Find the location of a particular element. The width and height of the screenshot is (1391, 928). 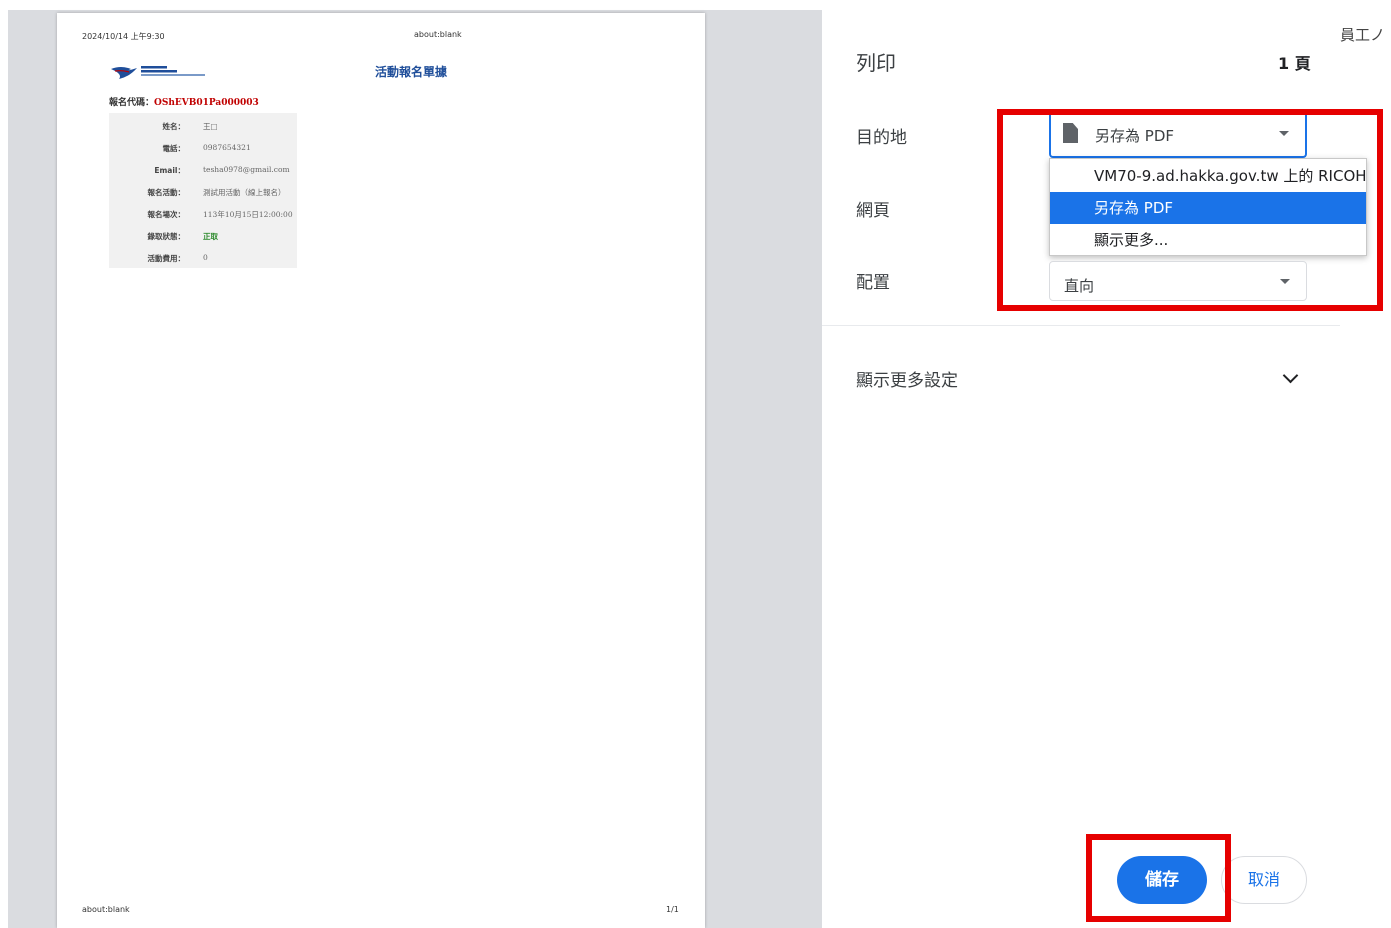

info-value: 正取 is located at coordinates (210, 236).